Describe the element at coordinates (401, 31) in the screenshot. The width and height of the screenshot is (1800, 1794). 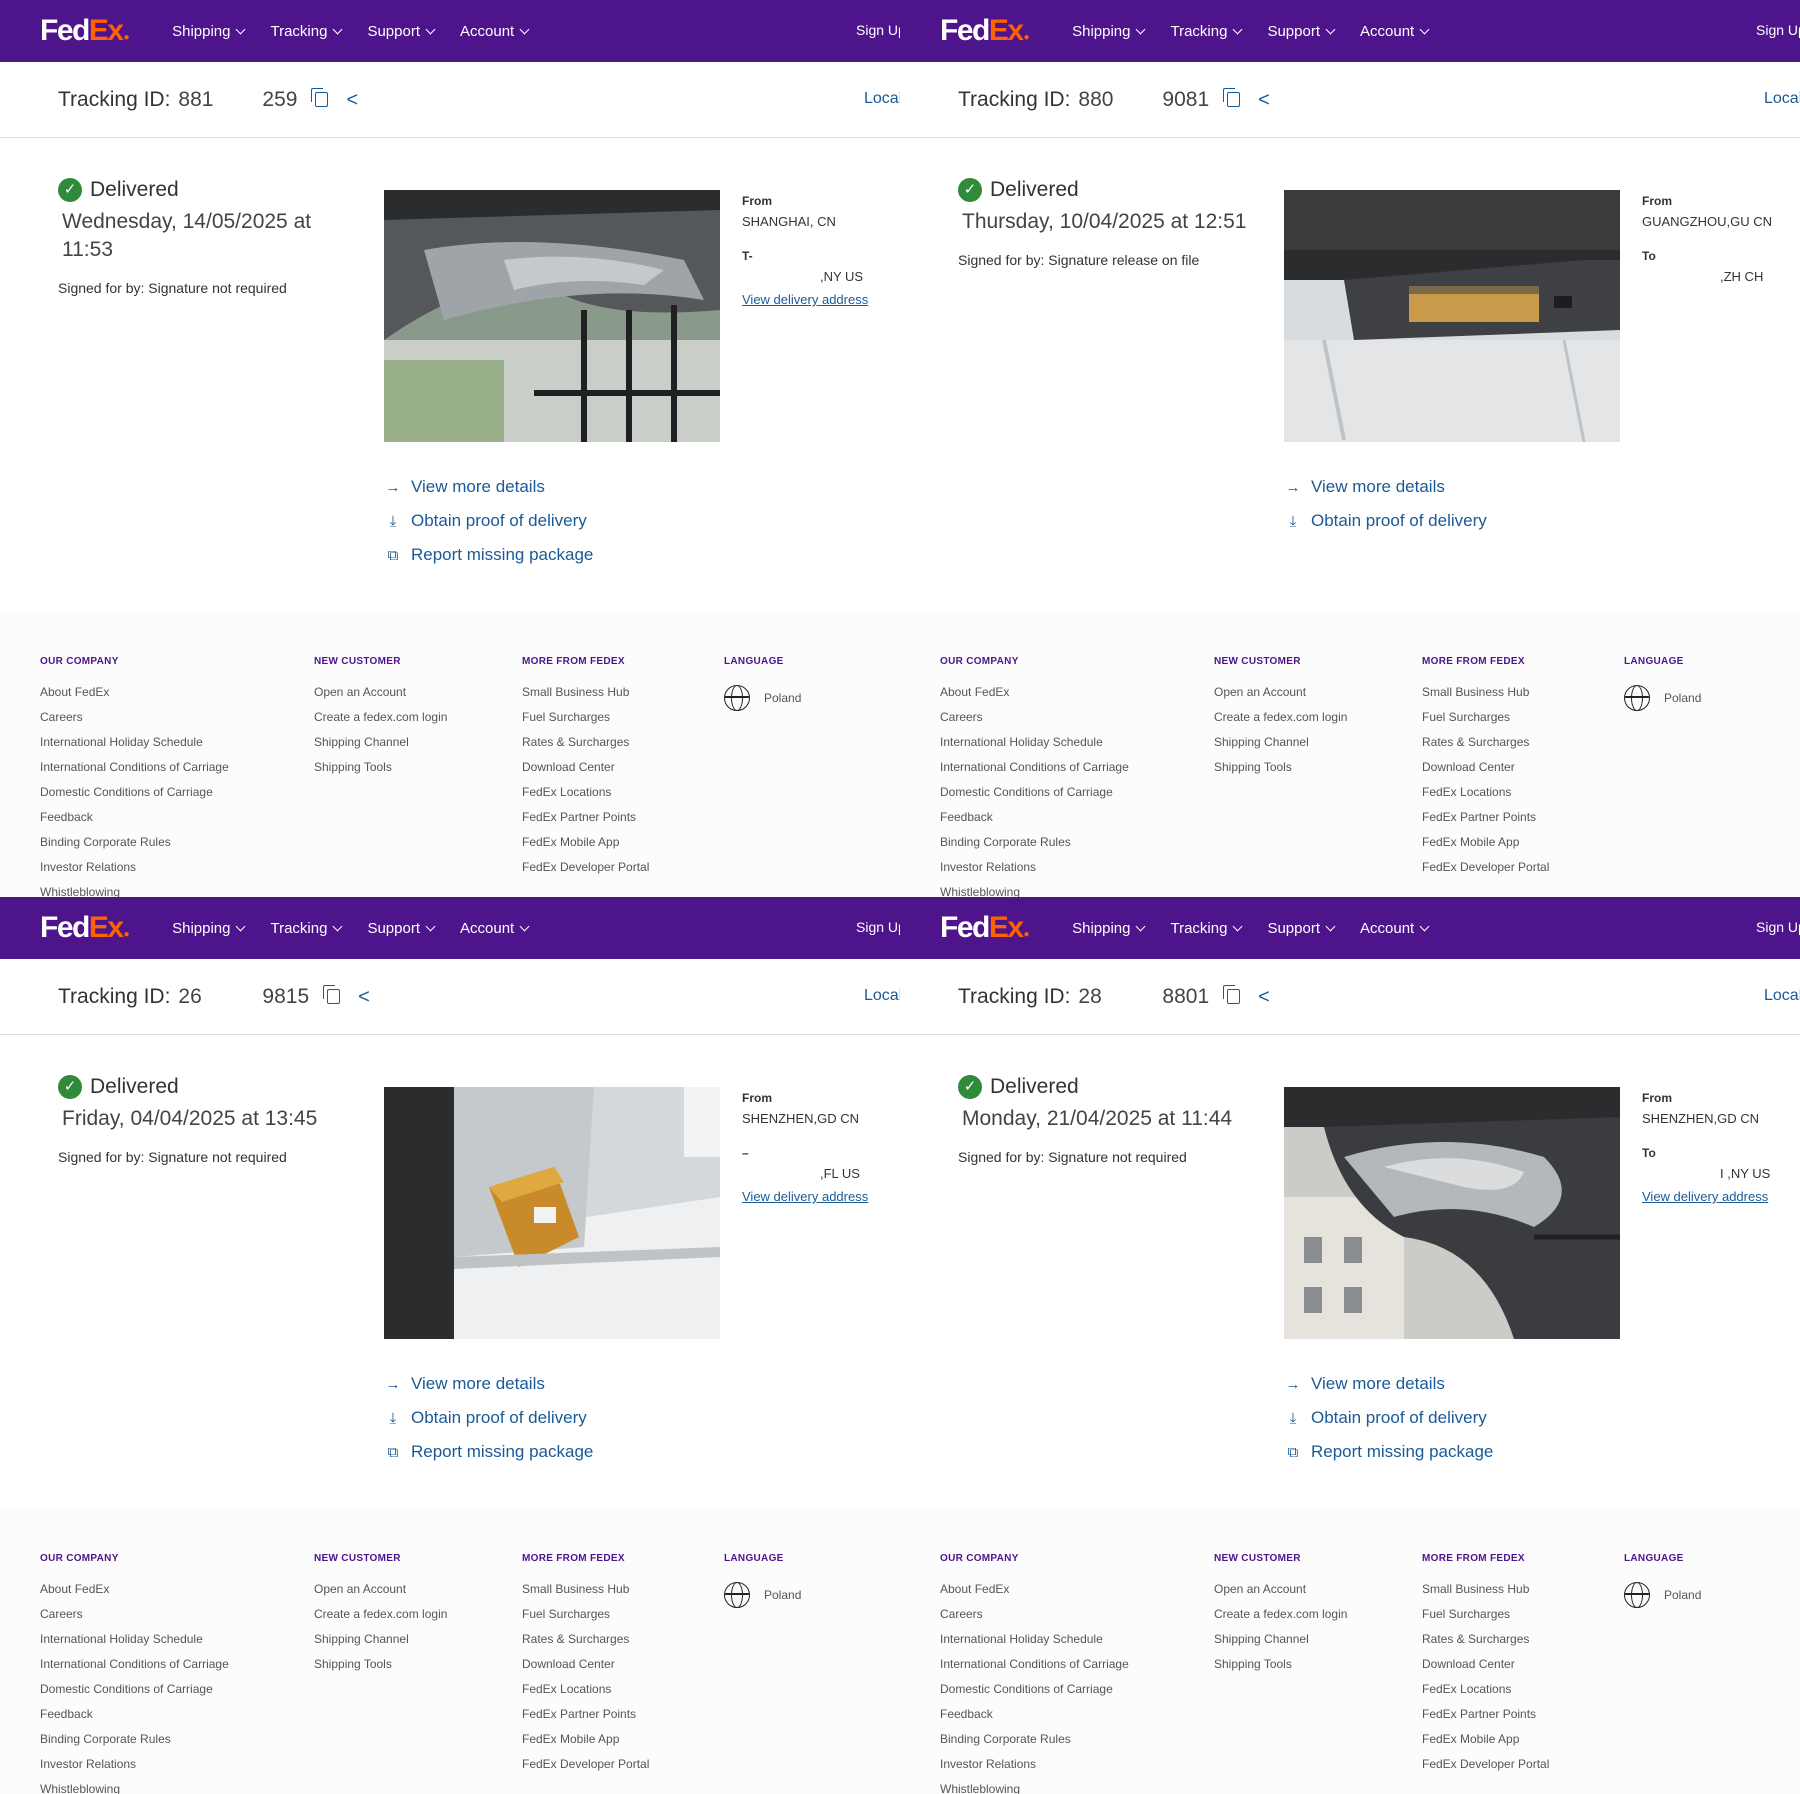
I see `nav-support: Support` at that location.